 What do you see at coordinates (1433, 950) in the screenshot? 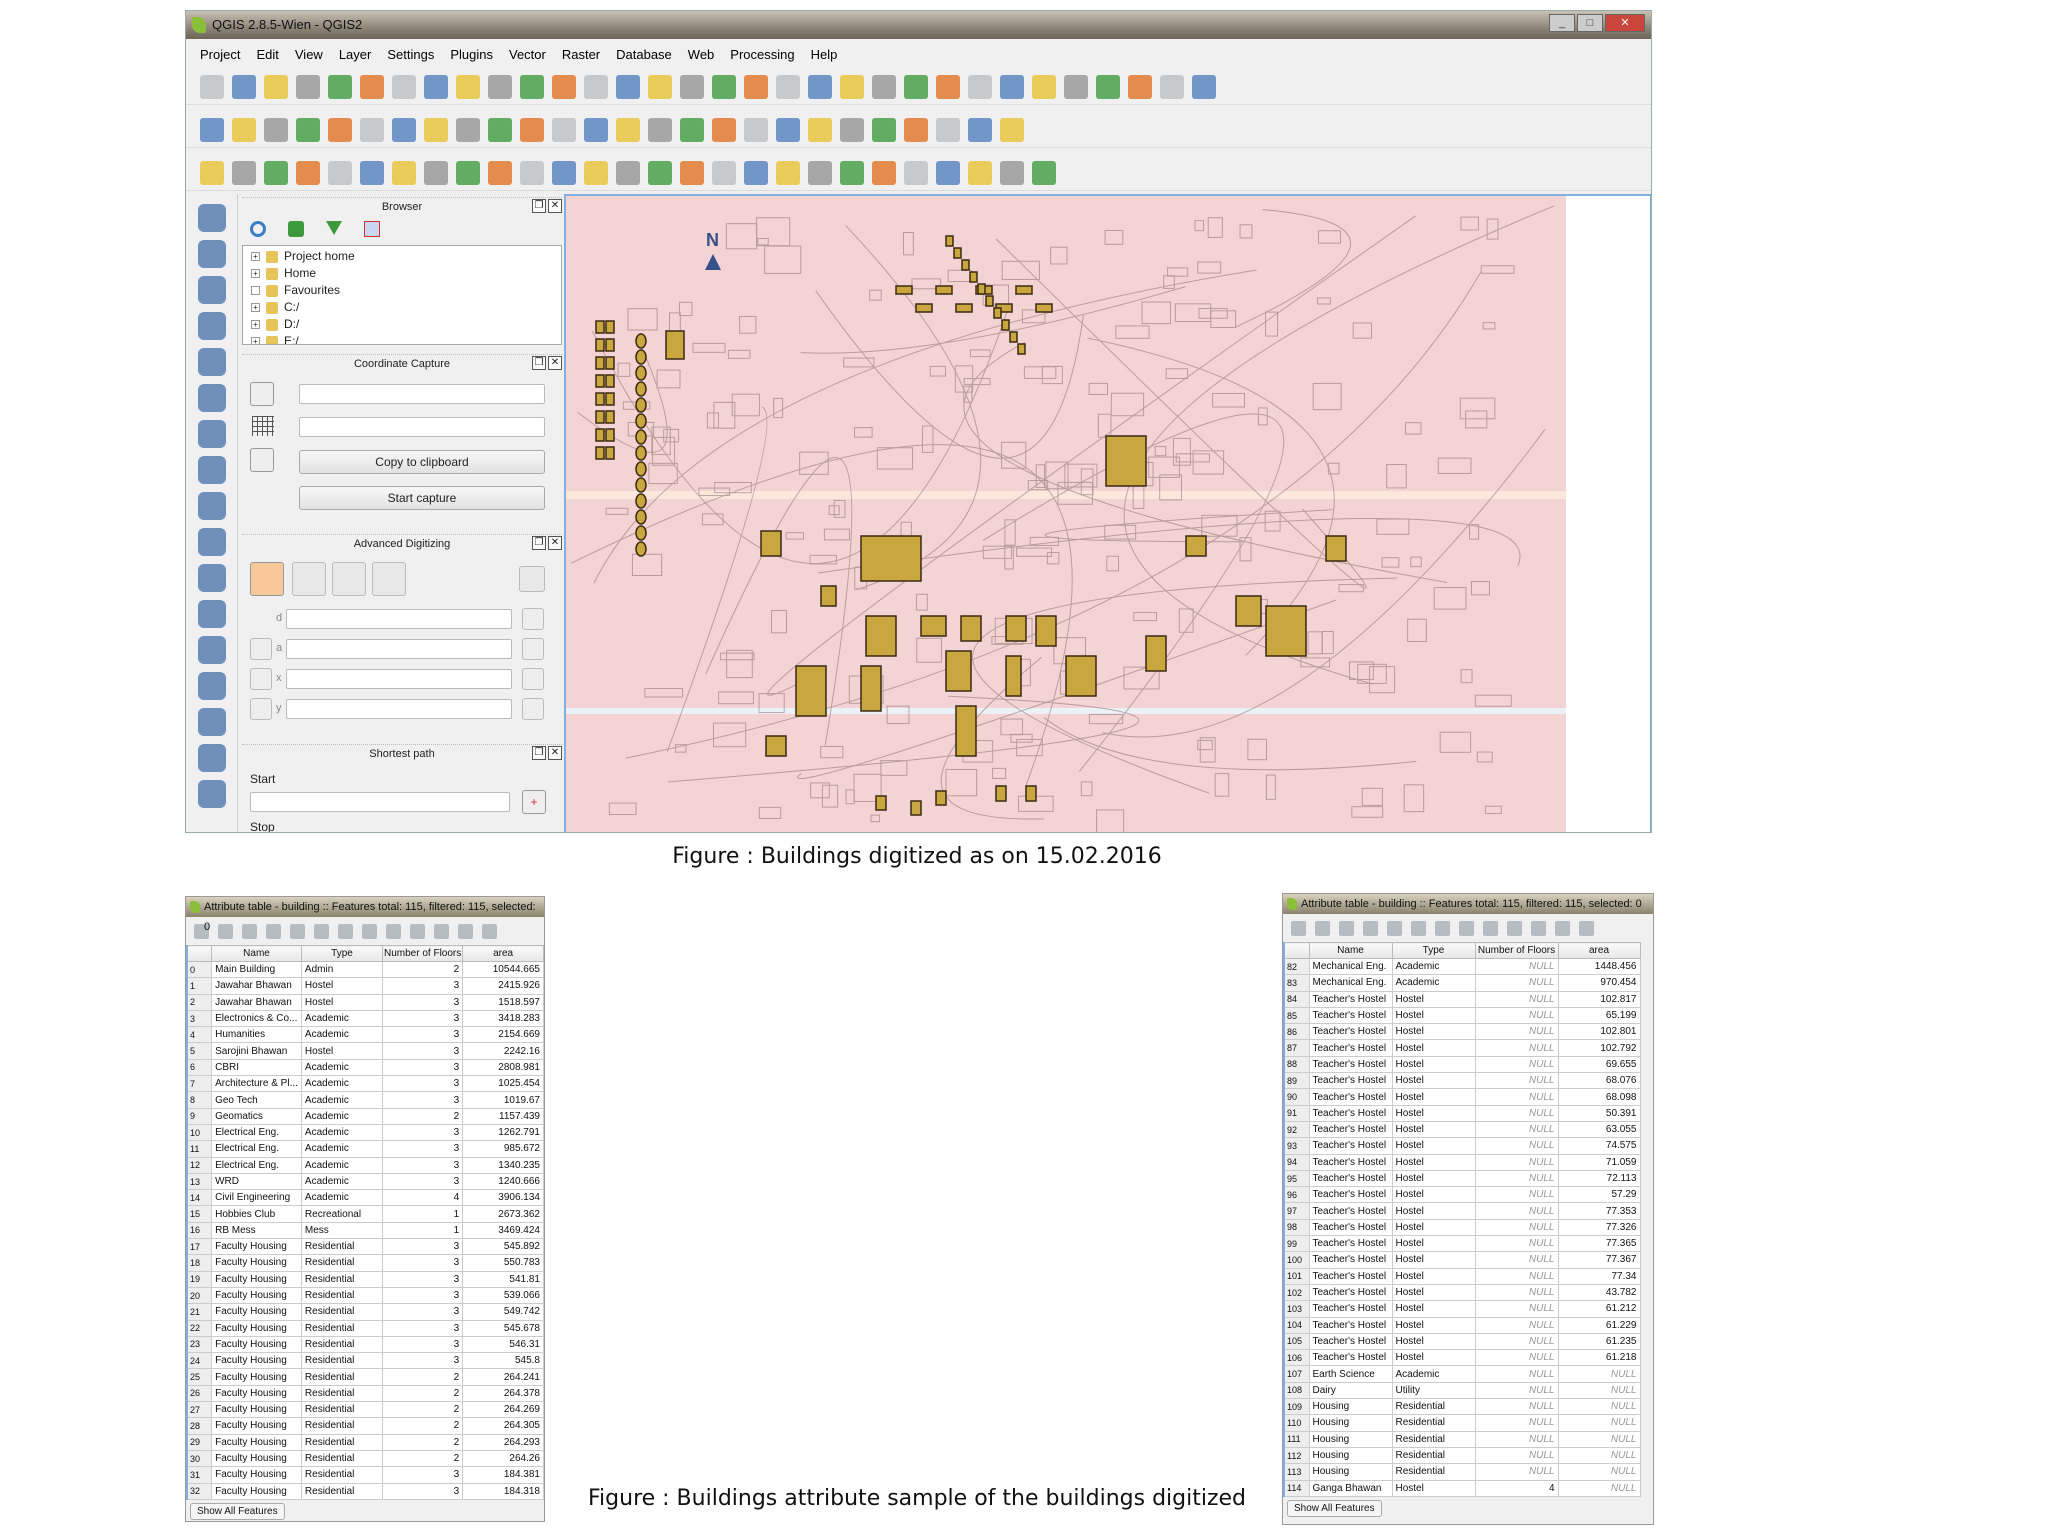
I see `column-header-type: Type` at bounding box center [1433, 950].